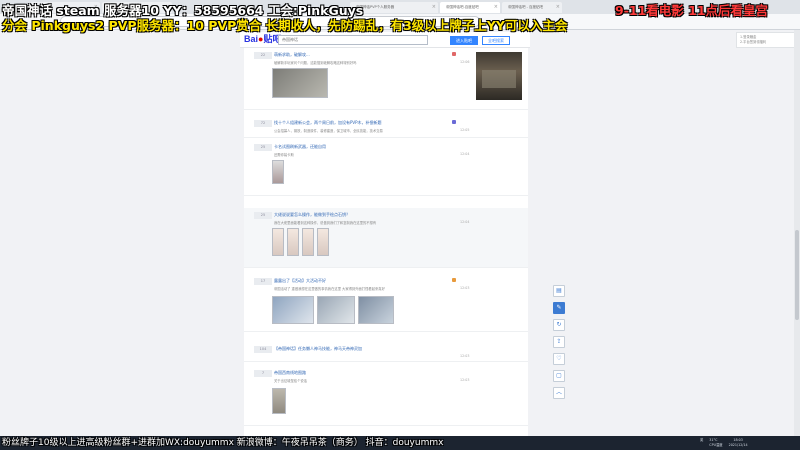 The height and width of the screenshot is (450, 800). I want to click on video-scene, so click(499, 79).